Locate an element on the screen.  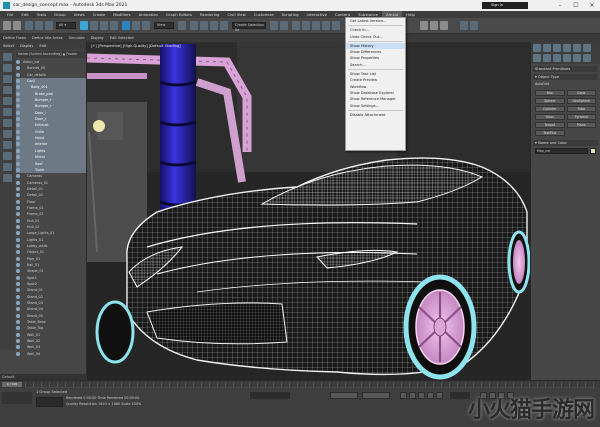
mirror-icon is located at coordinates (274, 25).